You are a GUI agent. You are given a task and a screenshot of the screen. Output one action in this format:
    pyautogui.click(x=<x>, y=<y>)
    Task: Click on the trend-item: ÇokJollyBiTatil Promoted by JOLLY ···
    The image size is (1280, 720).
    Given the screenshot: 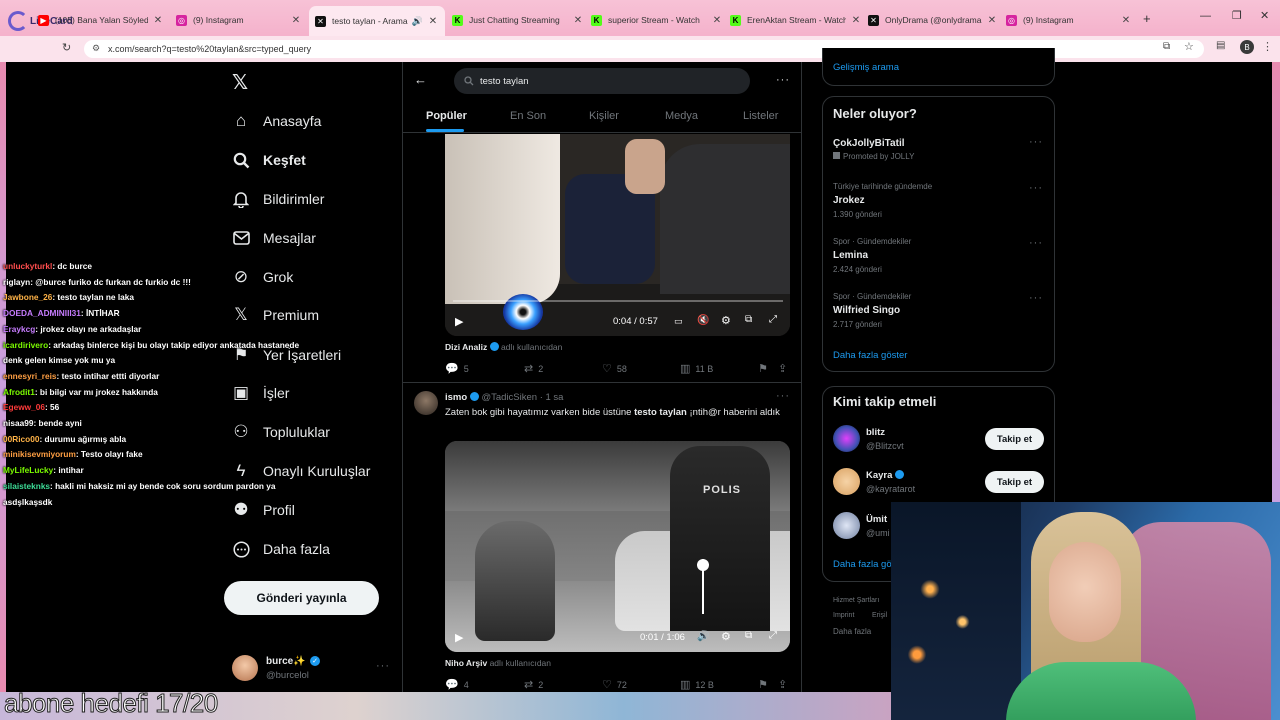 What is the action you would take?
    pyautogui.click(x=938, y=152)
    